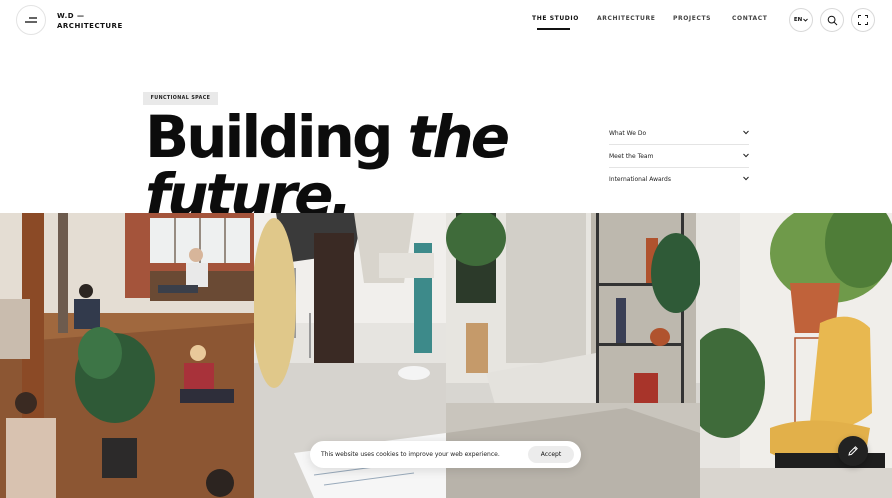  Describe the element at coordinates (71, 16) in the screenshot. I see `logo-line-1: W.D —` at that location.